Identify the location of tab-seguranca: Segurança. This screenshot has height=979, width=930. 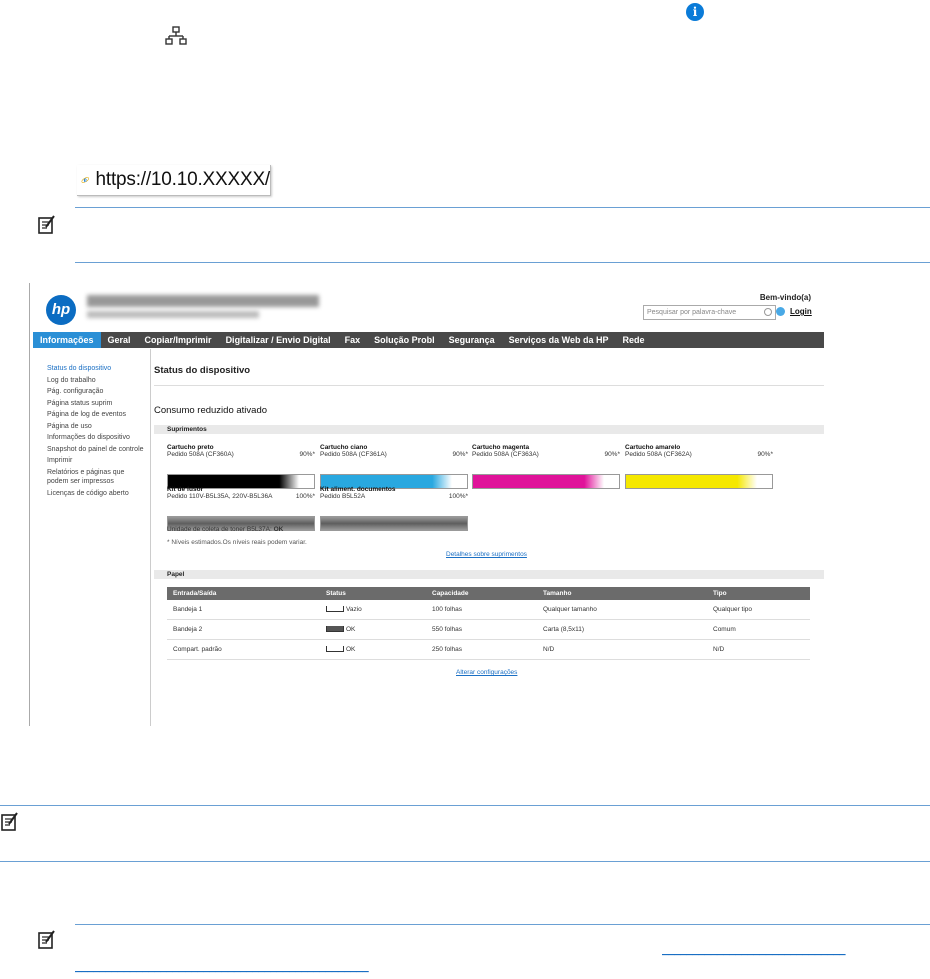
(472, 340).